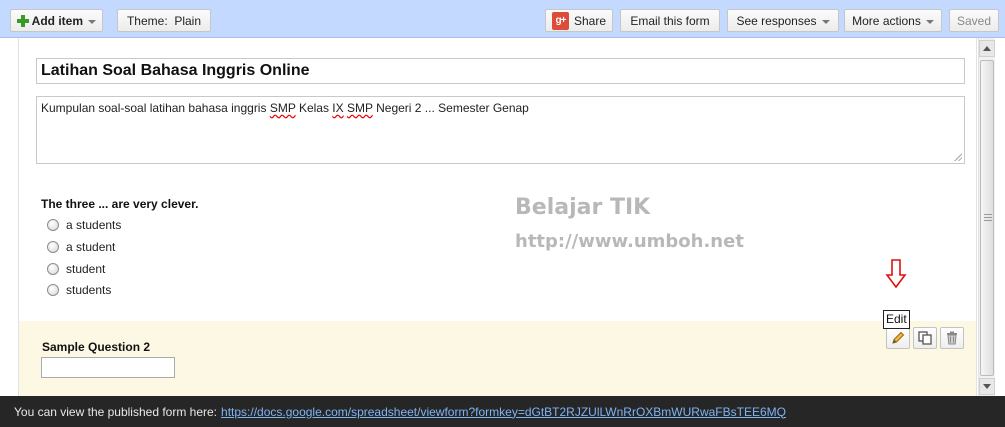 This screenshot has height=427, width=1005. Describe the element at coordinates (89, 290) in the screenshot. I see `option-label: students` at that location.